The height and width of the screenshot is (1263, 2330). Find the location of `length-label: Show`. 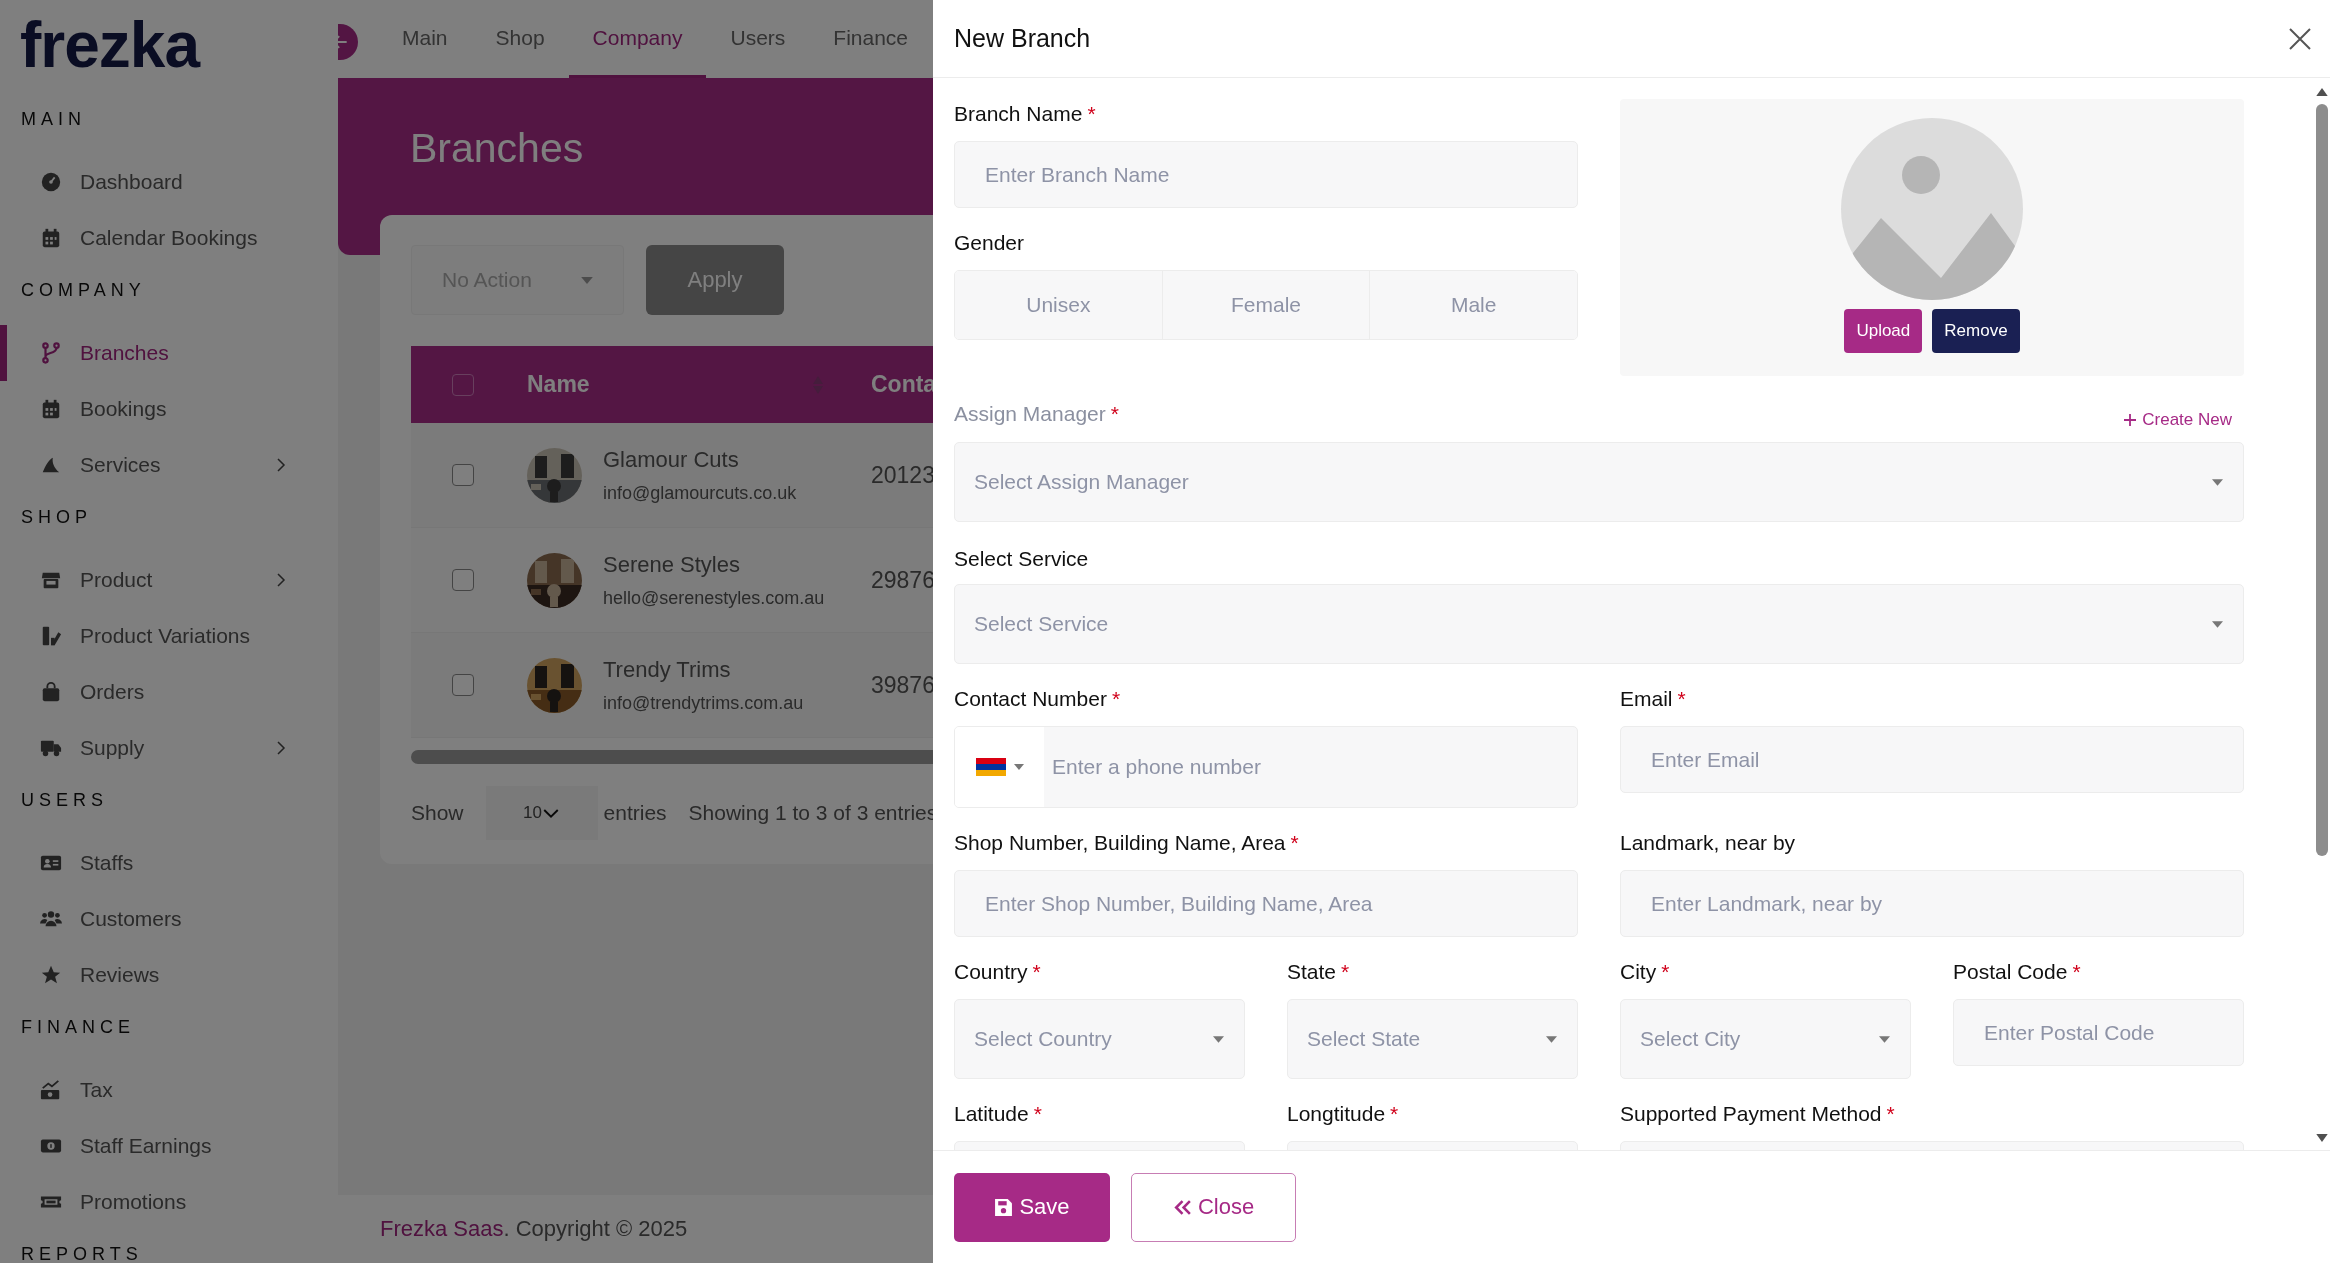

length-label: Show is located at coordinates (437, 813).